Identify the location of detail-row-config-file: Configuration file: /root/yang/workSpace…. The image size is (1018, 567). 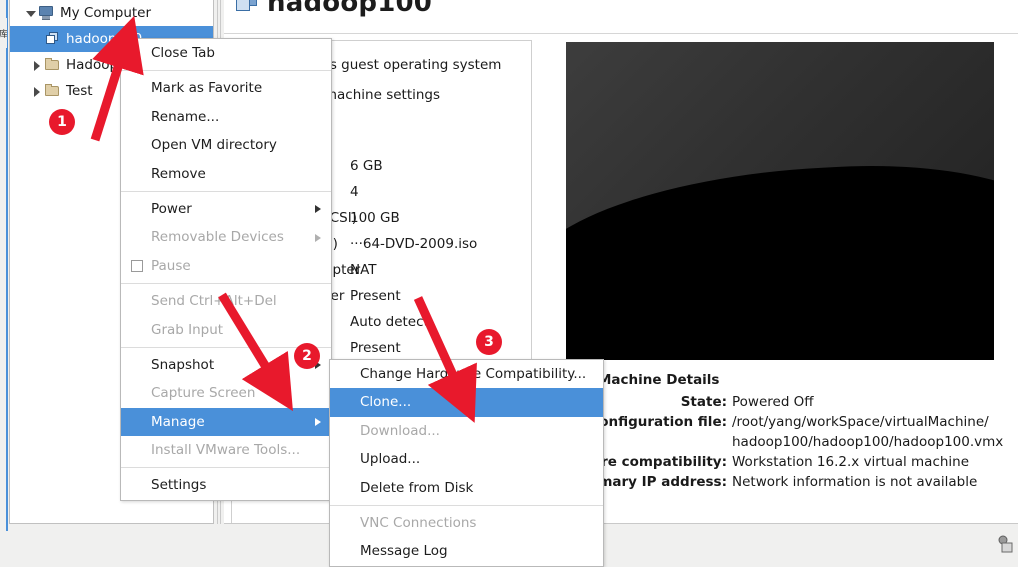
(775, 432).